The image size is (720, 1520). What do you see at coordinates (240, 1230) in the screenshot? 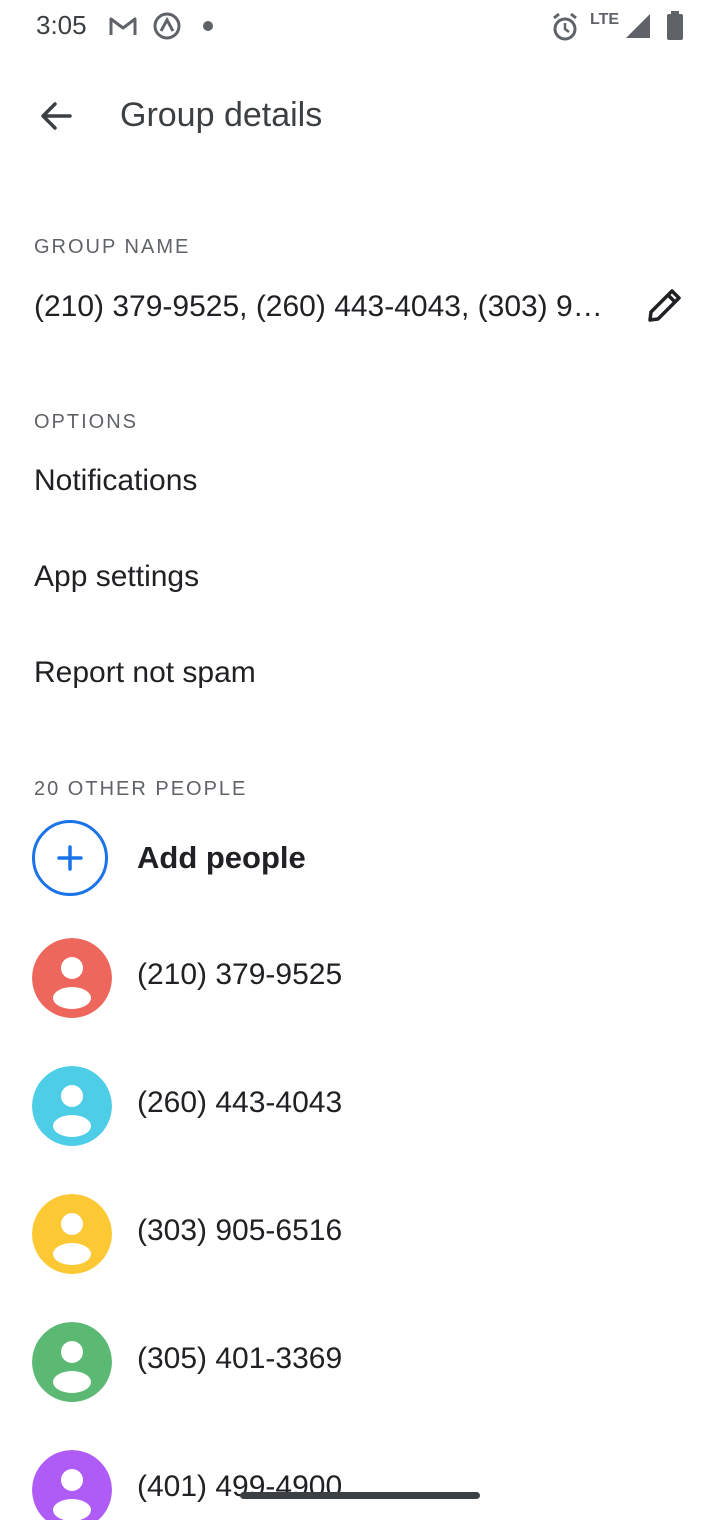
I see `participant-number: (303) 905-6516` at bounding box center [240, 1230].